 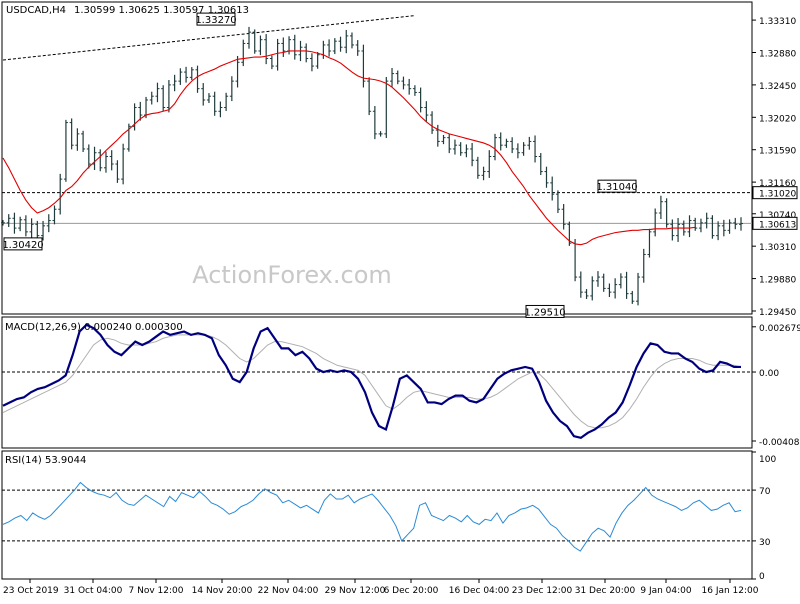 What do you see at coordinates (777, 152) in the screenshot?
I see `price-axis-label: 1.31590` at bounding box center [777, 152].